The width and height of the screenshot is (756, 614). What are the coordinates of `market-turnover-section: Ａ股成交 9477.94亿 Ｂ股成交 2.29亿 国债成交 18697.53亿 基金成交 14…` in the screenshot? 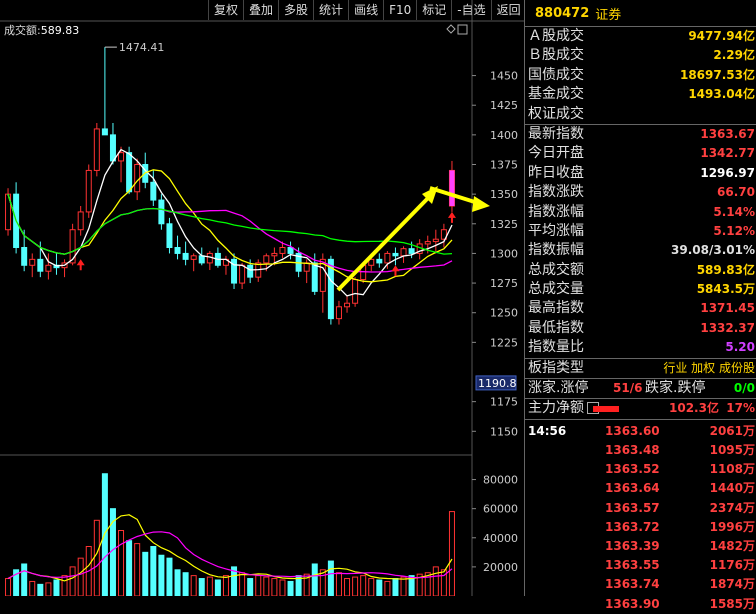 It's located at (640, 75).